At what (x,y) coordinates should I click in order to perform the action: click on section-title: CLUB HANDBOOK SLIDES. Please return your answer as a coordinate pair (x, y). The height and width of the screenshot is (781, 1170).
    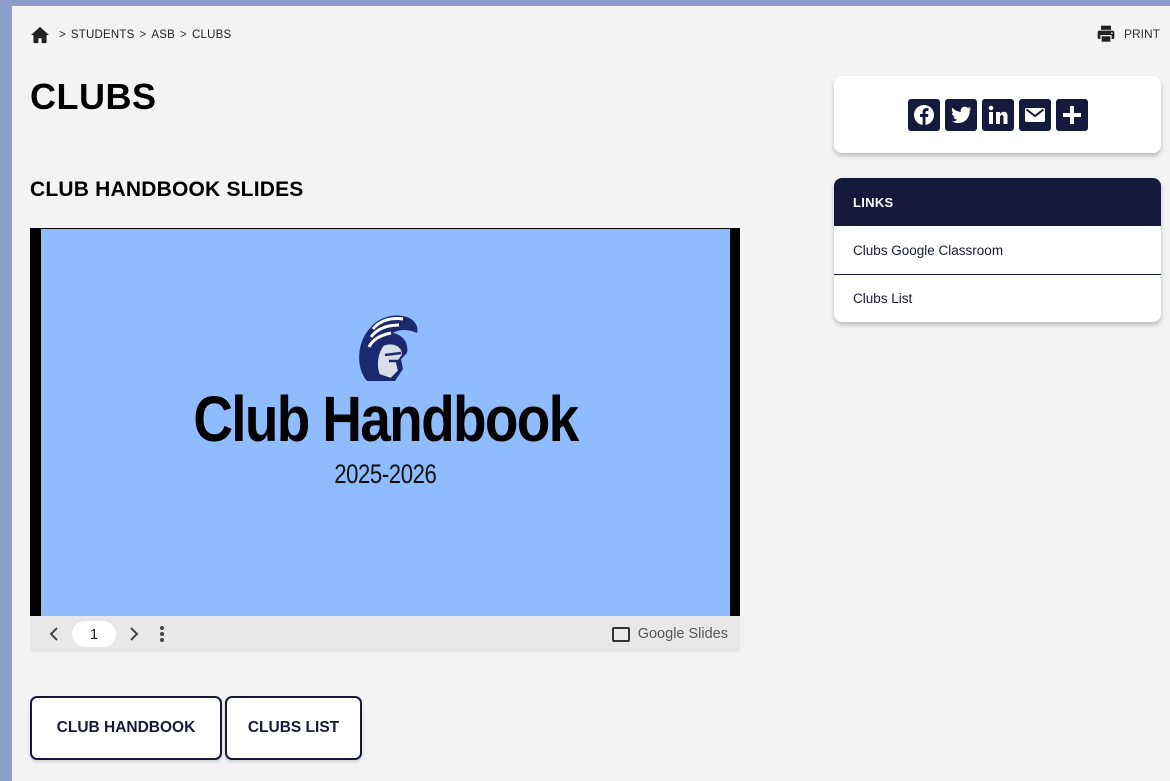
    Looking at the image, I should click on (167, 189).